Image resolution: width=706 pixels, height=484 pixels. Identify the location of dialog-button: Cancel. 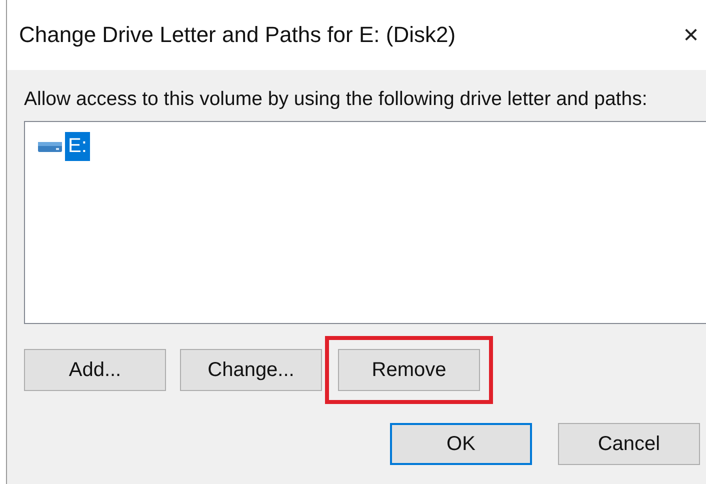
(629, 444).